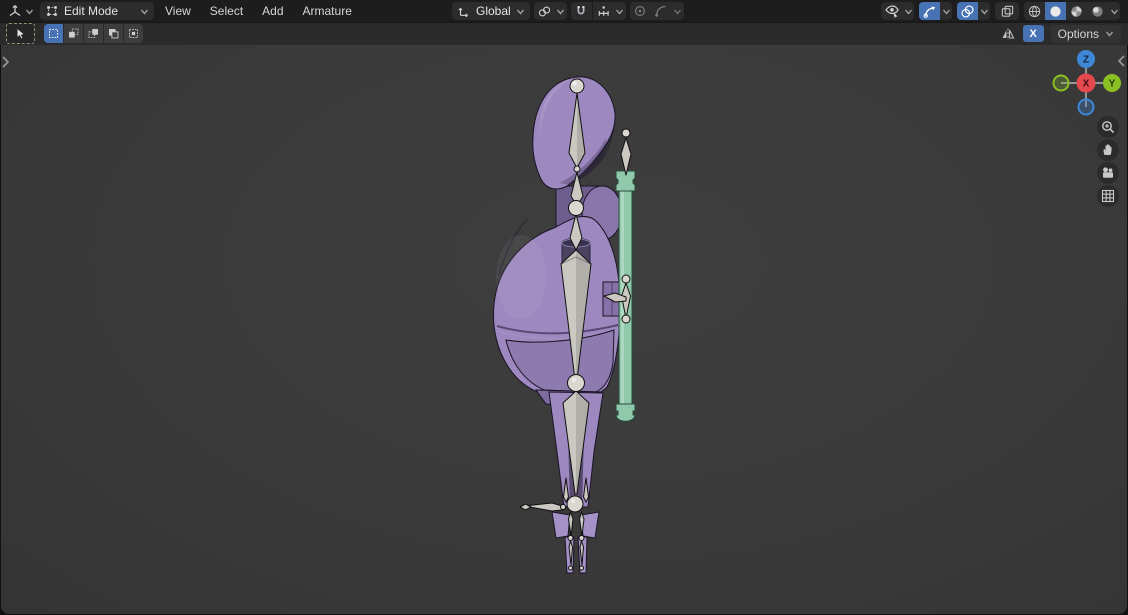 The image size is (1128, 615). I want to click on mode-dropdown: Edit Mode, so click(97, 11).